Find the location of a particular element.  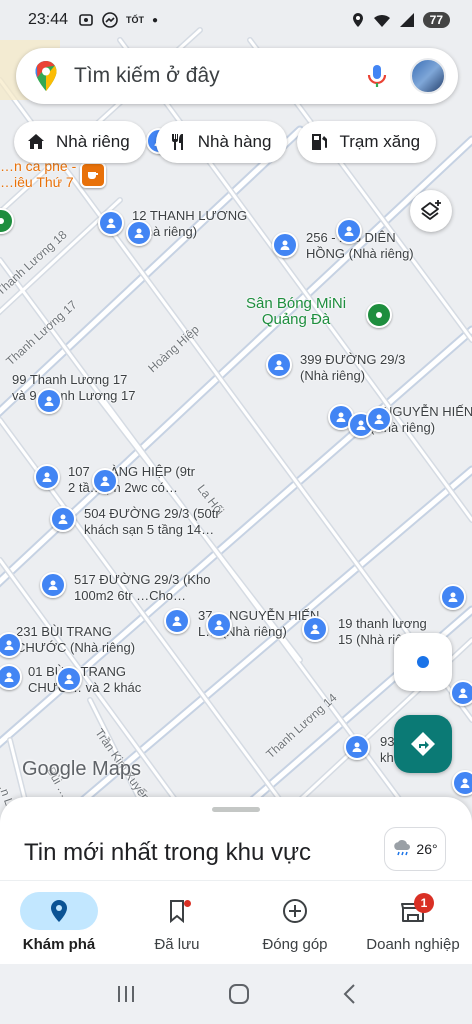

bottom-sheet: Tin mới nhất trong khu vực 26° is located at coordinates (236, 842).